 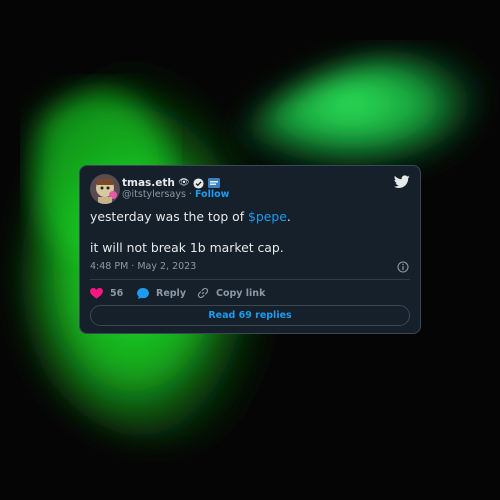 I want to click on info-icon, so click(x=403, y=267).